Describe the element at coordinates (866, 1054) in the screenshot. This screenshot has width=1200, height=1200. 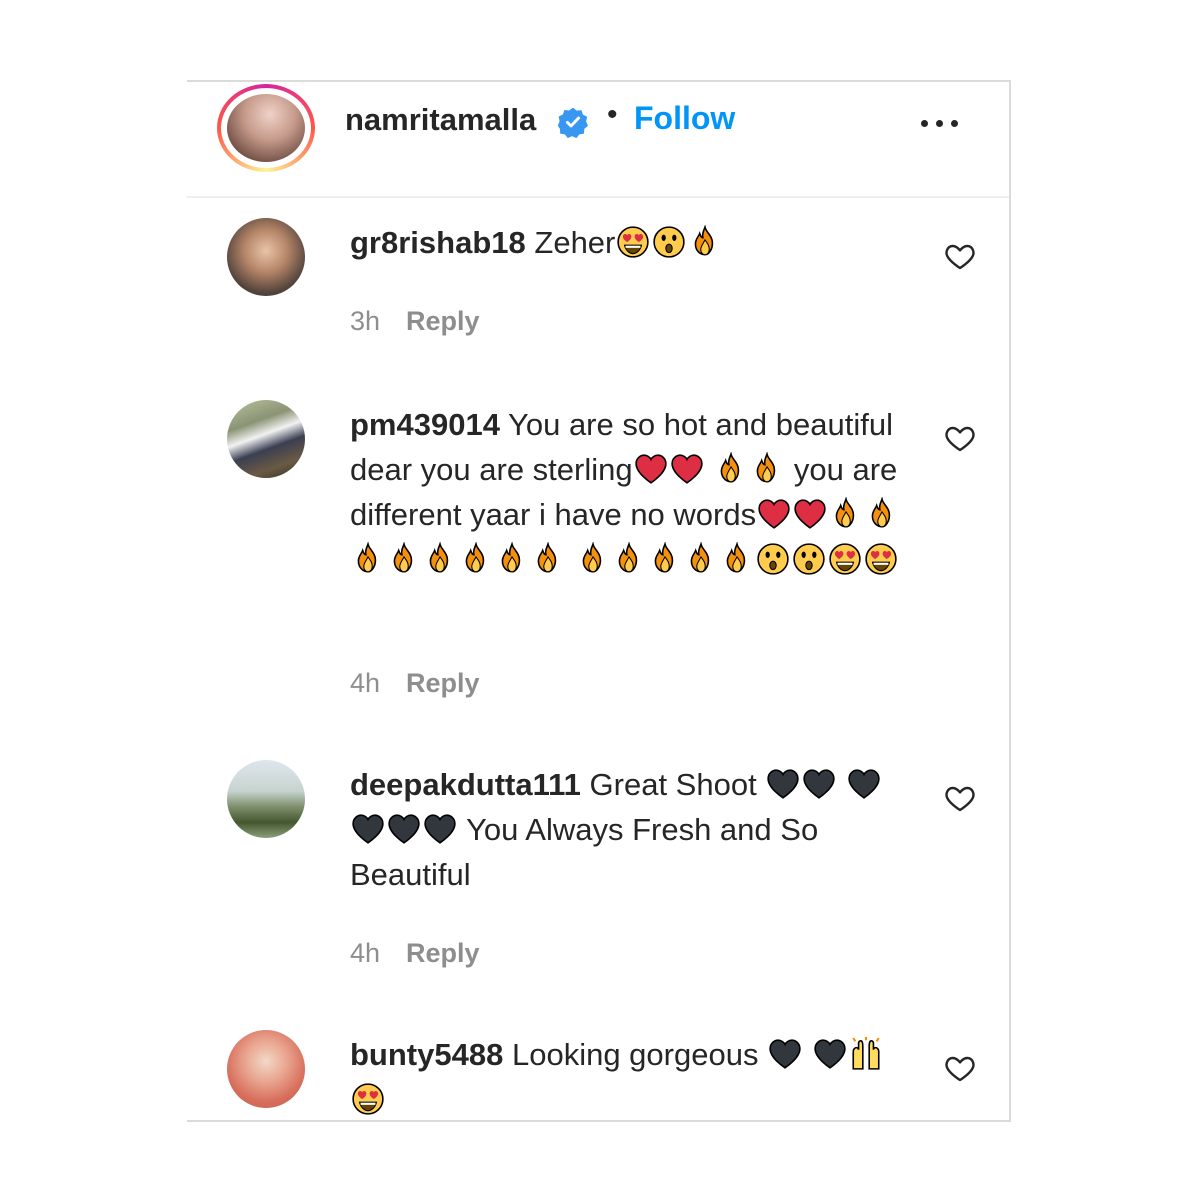
I see `raising-hands-emoji-icon` at that location.